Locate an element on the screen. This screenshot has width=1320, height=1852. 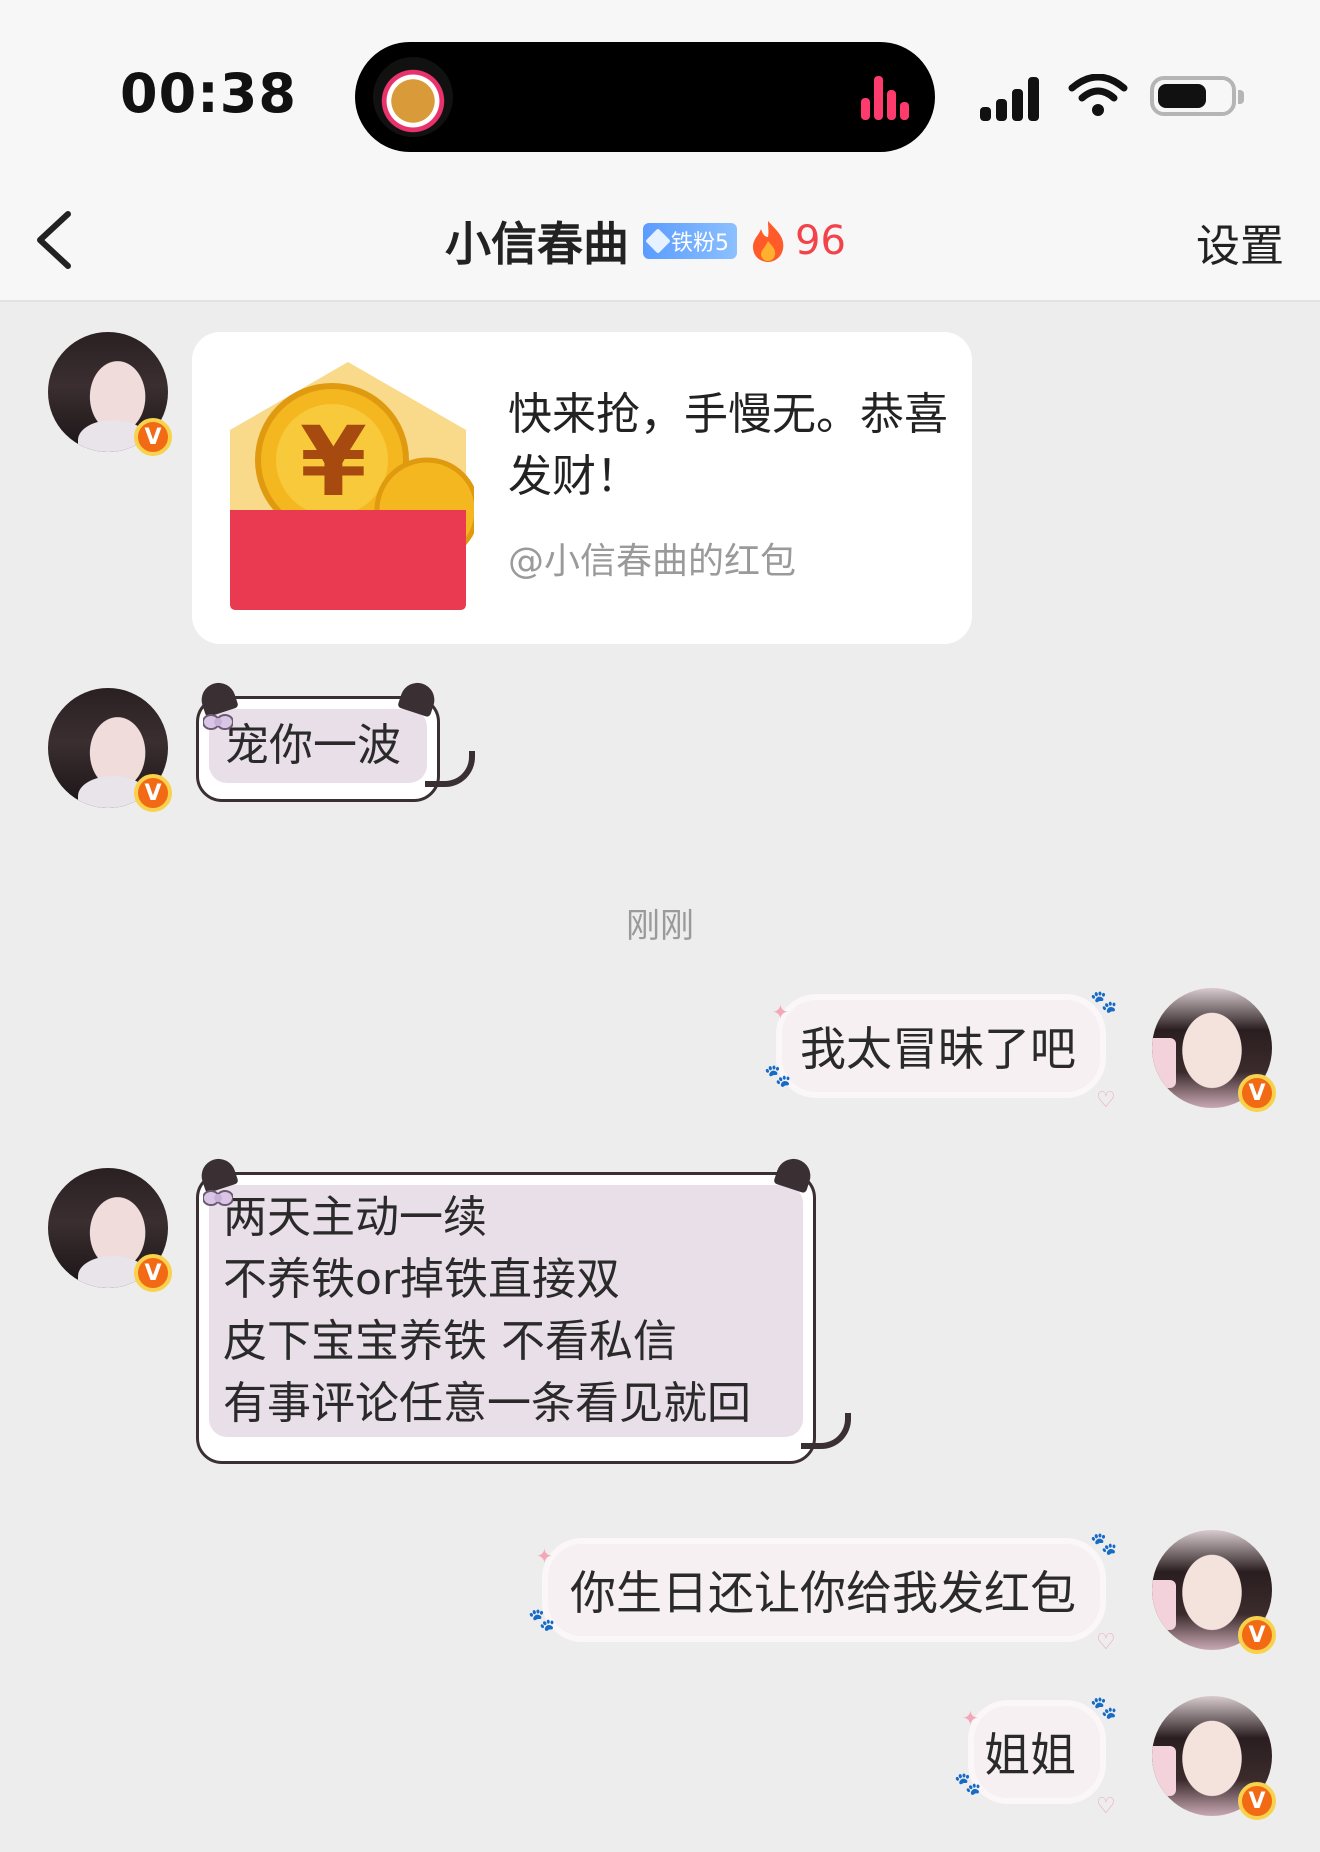
message-text: 姐姐 is located at coordinates (1030, 1755).